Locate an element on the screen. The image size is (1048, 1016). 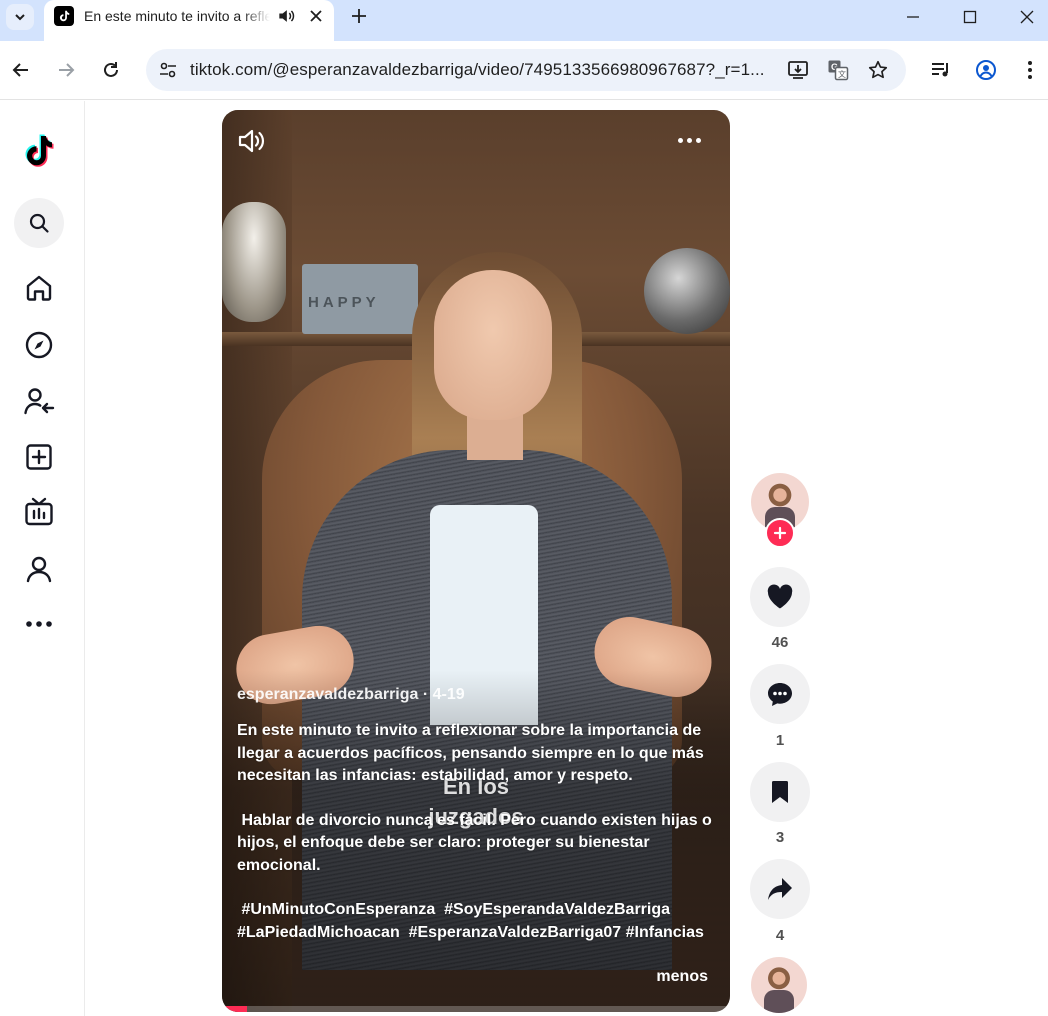
sidebar-search-button is located at coordinates (39, 223).